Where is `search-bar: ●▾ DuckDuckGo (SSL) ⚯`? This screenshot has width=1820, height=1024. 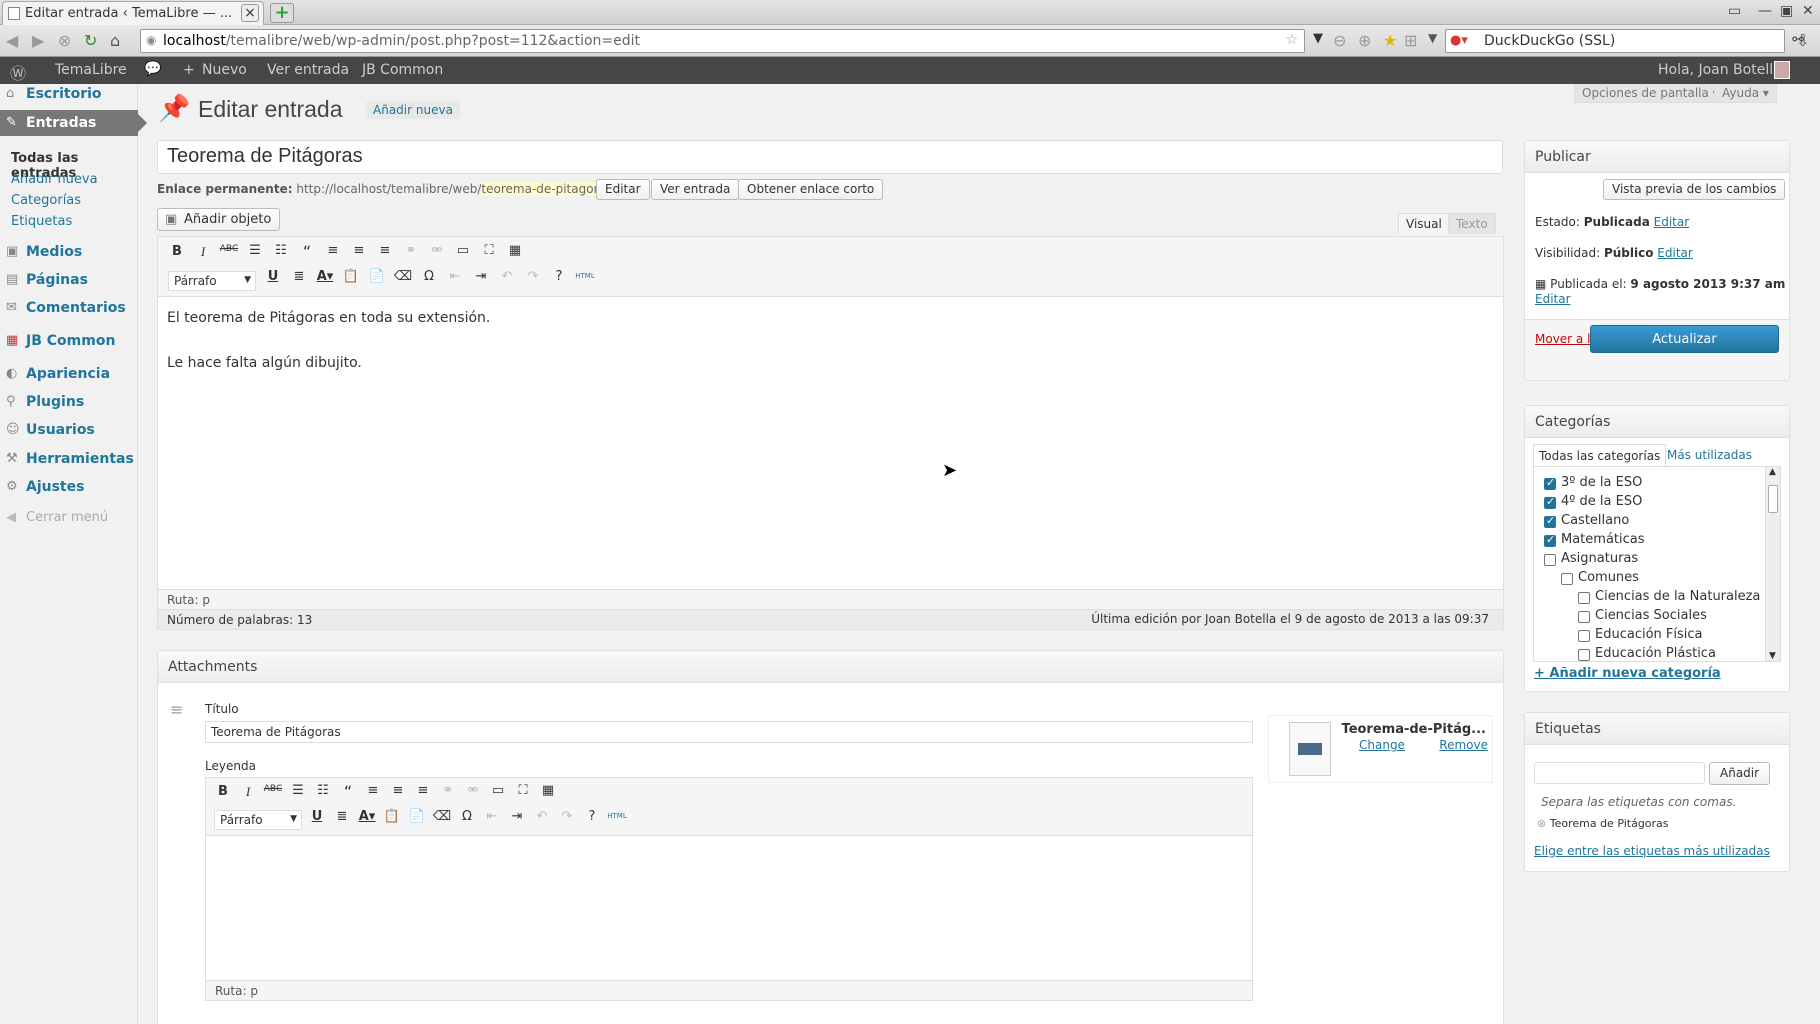 search-bar: ●▾ DuckDuckGo (SSL) ⚯ is located at coordinates (1624, 41).